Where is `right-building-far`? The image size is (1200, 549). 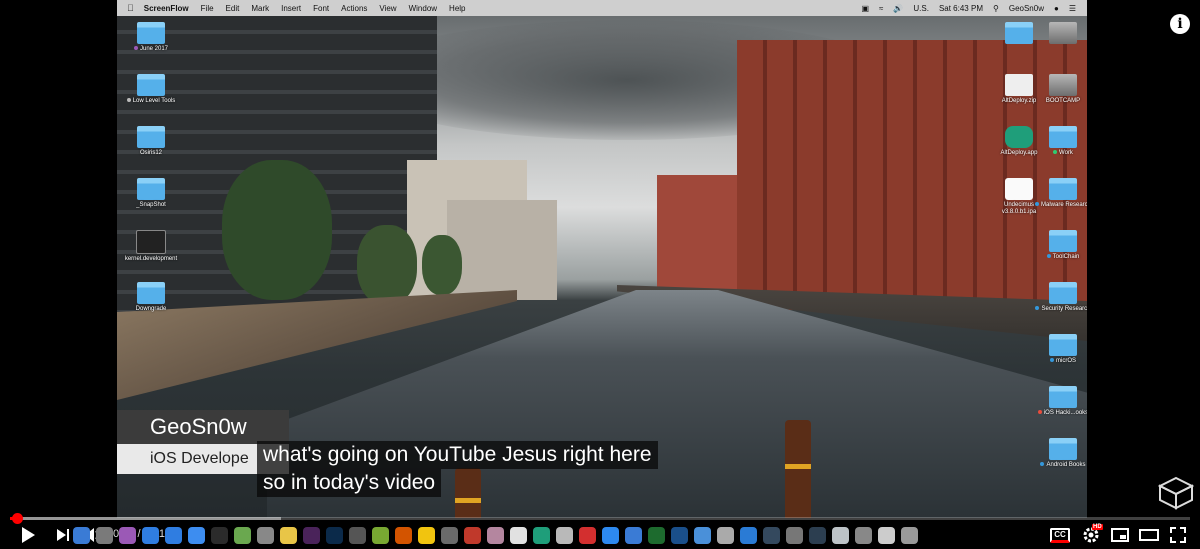 right-building-far is located at coordinates (702, 235).